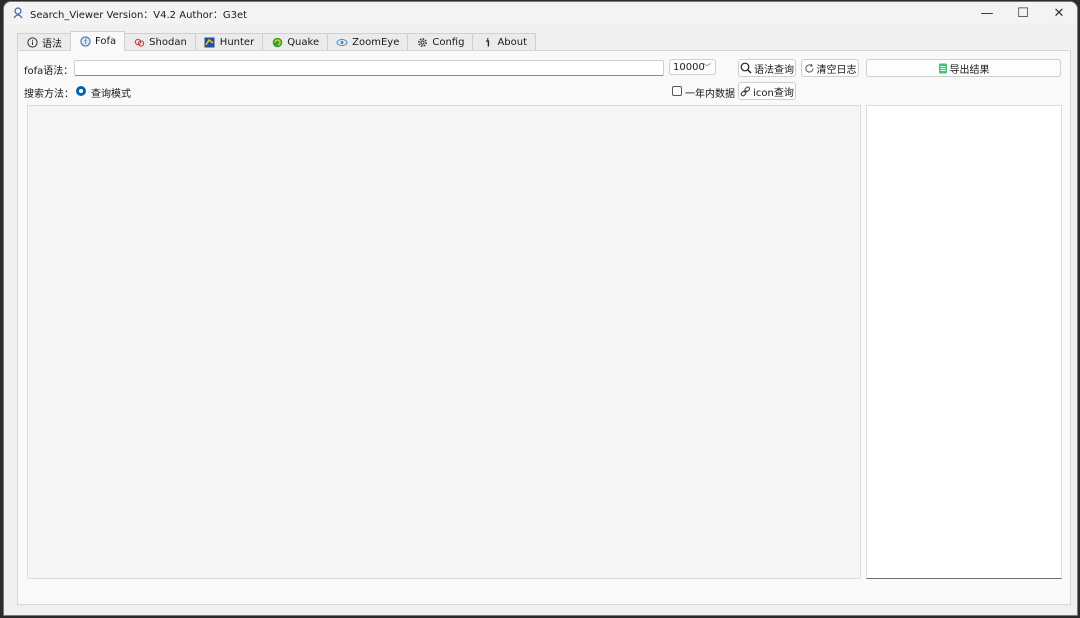 The height and width of the screenshot is (618, 1080). What do you see at coordinates (376, 42) in the screenshot?
I see `tab-label: ZoomEye` at bounding box center [376, 42].